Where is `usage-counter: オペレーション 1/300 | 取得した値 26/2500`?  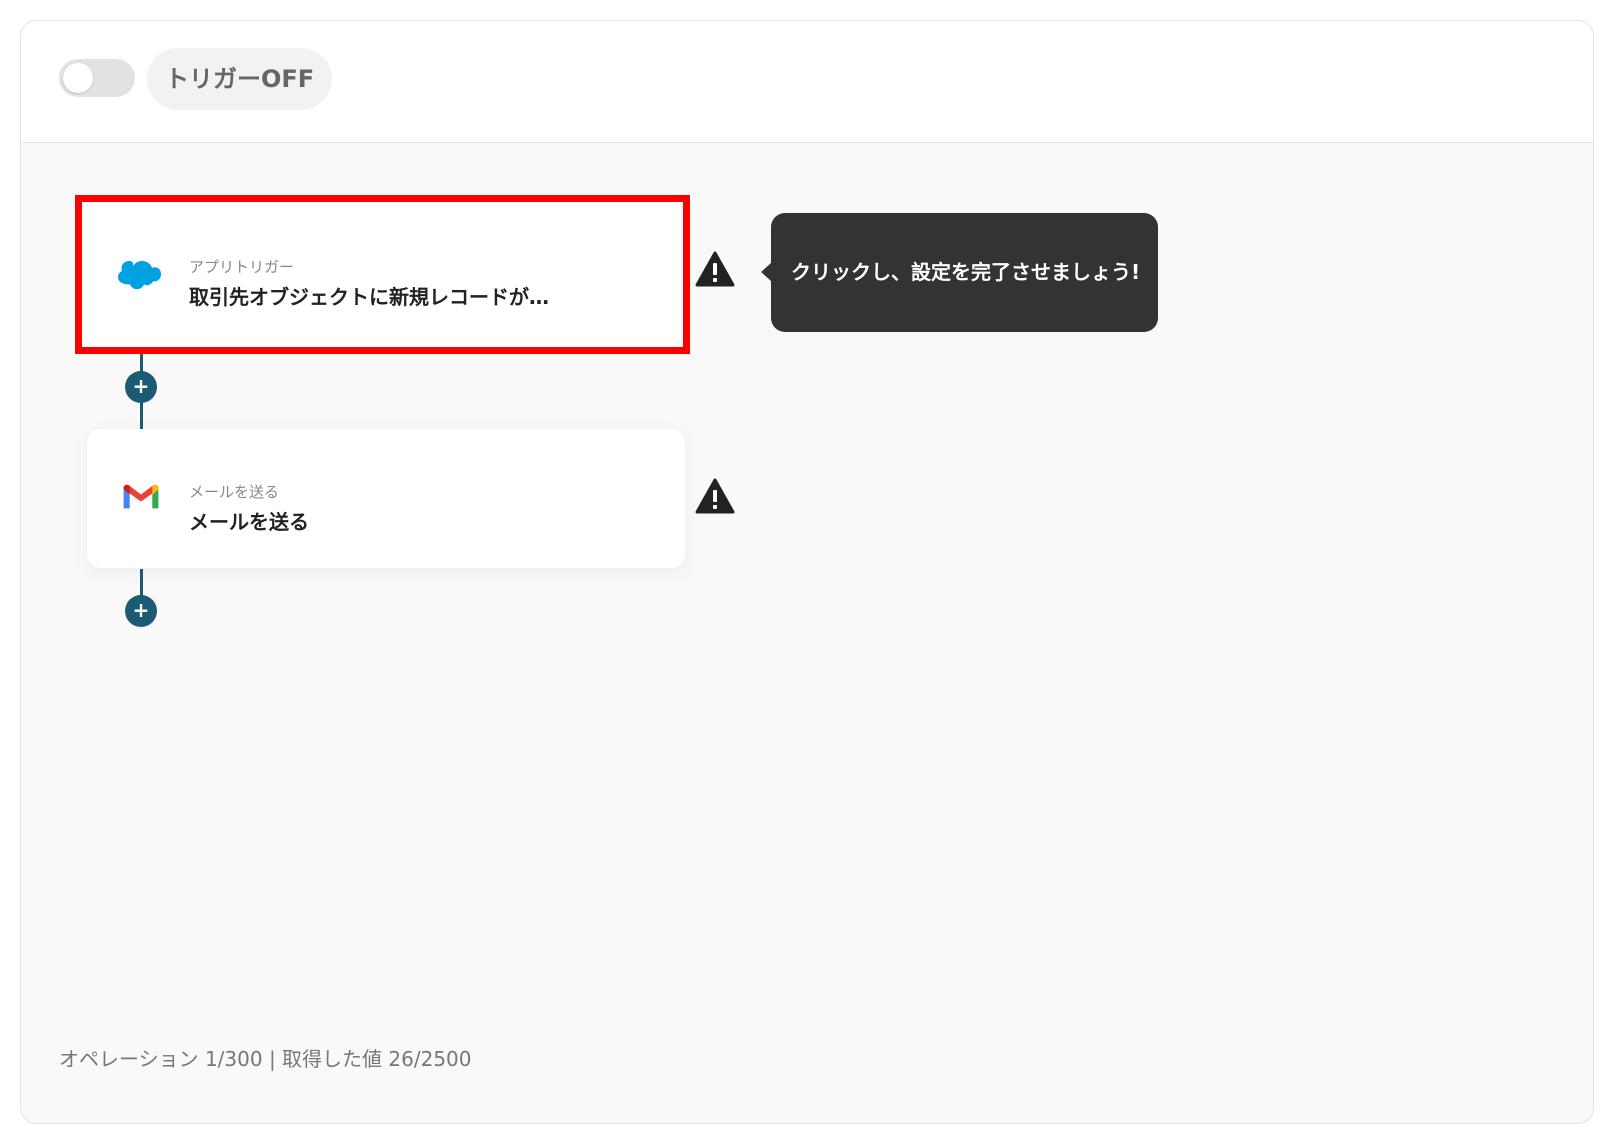
usage-counter: オペレーション 1/300 | 取得した値 26/2500 is located at coordinates (265, 1059).